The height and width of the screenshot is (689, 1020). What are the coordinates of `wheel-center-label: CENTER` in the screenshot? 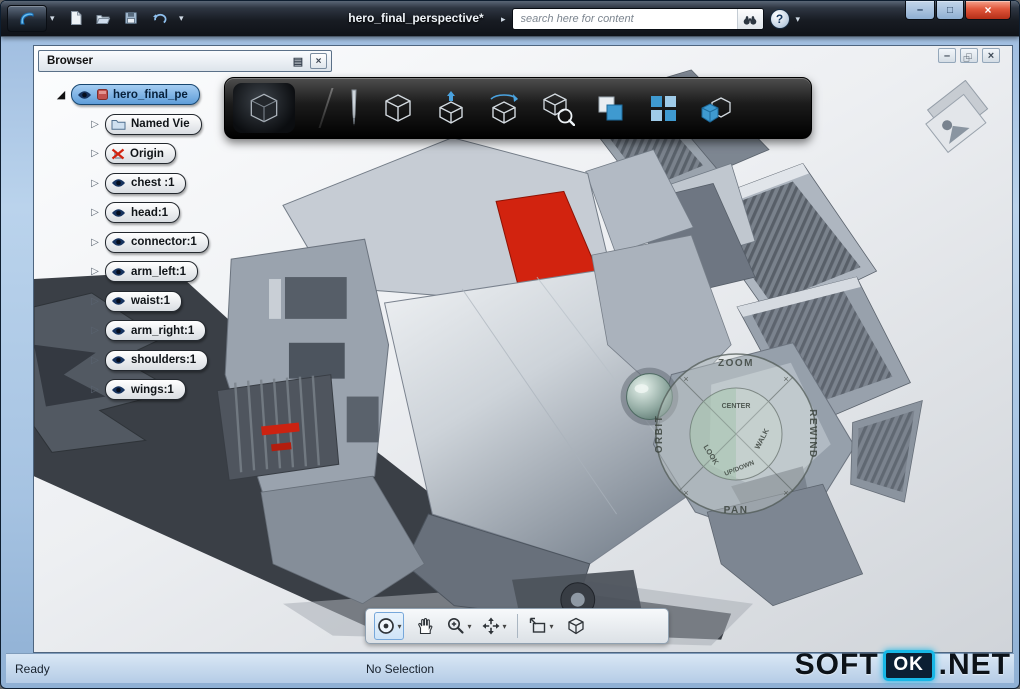 It's located at (736, 406).